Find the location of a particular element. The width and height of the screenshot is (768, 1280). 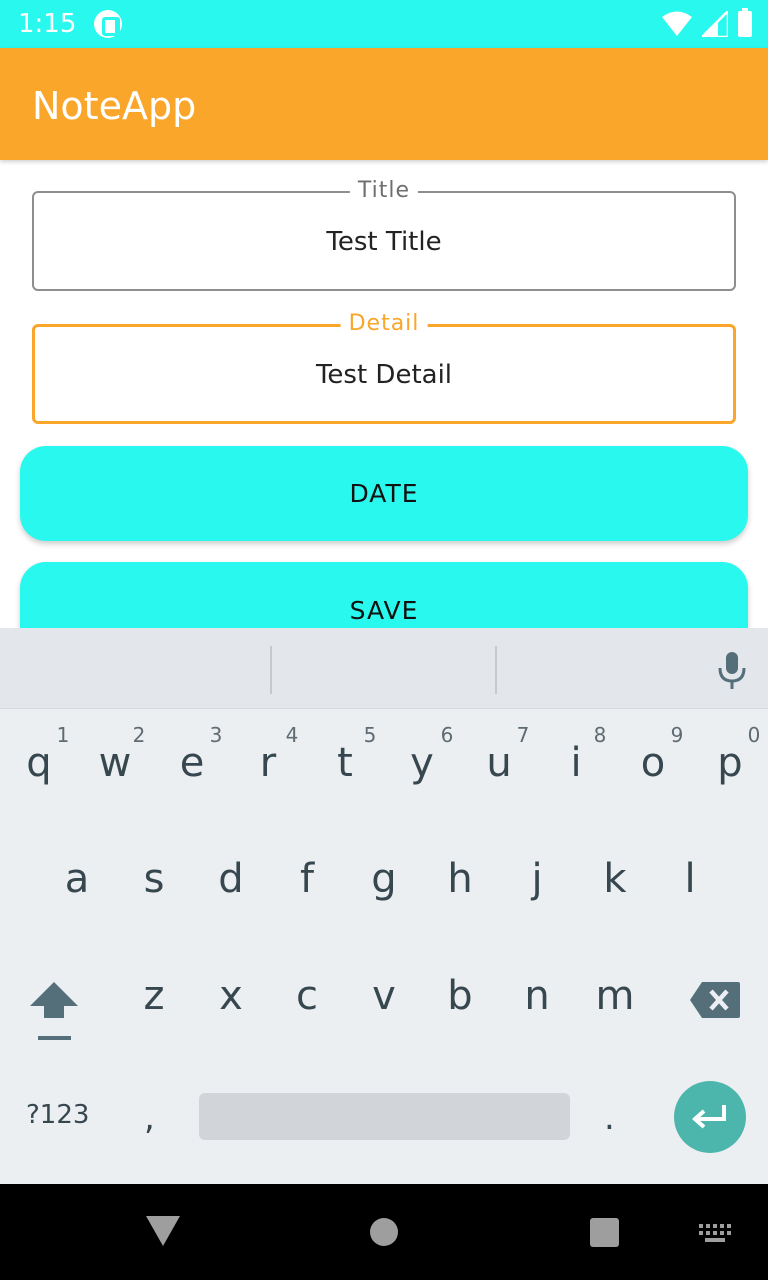

key-k: k is located at coordinates (615, 879).